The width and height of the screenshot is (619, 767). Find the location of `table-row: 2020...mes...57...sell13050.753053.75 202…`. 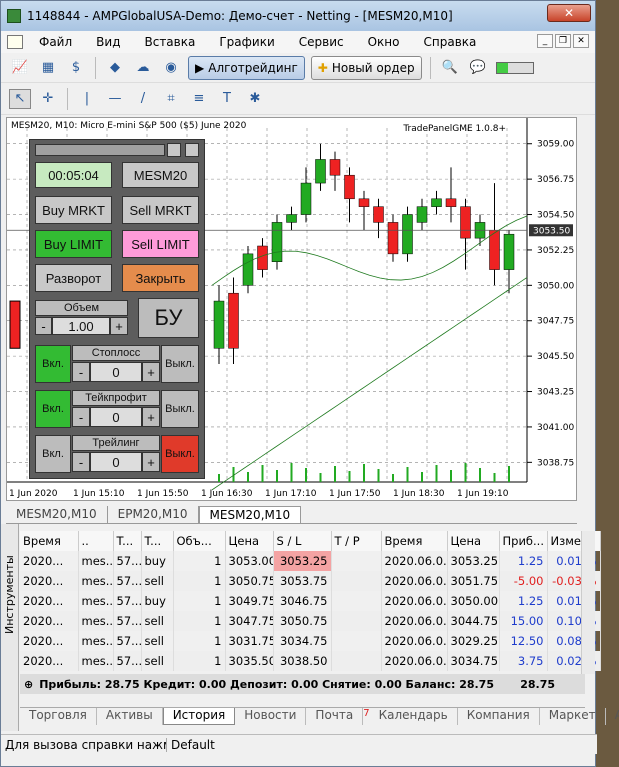

table-row: 2020...mes...57...sell13050.753053.75 202… is located at coordinates (310, 581).